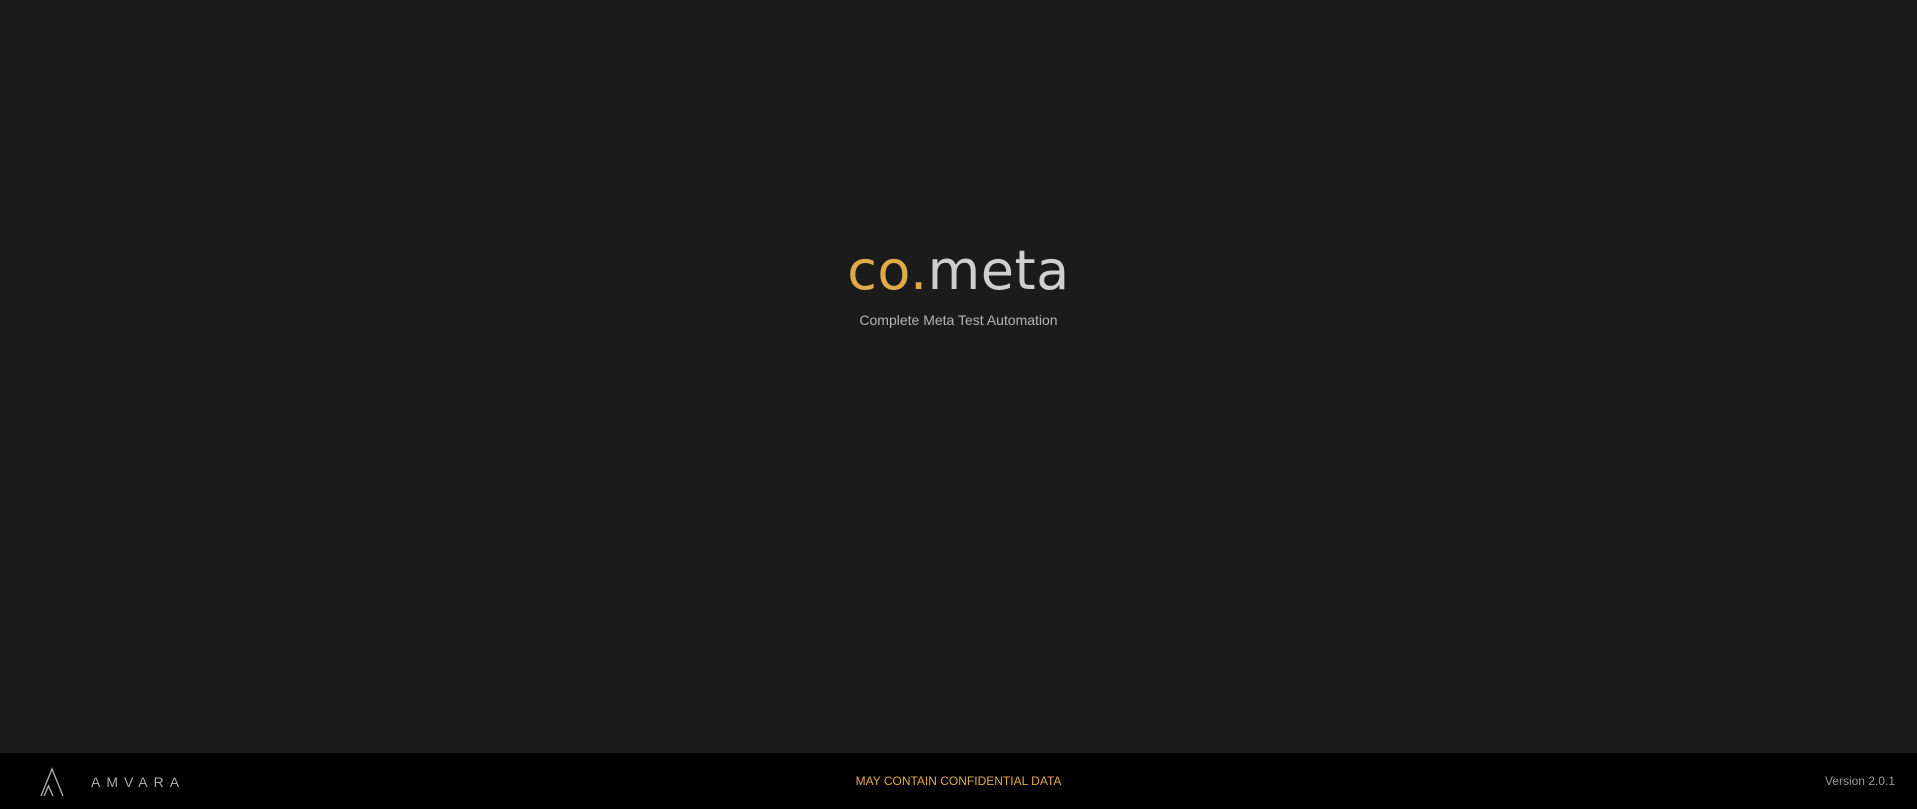 The height and width of the screenshot is (809, 1917). I want to click on confidential-notice: MAY CONTAIN CONFIDENTIAL DATA, so click(958, 781).